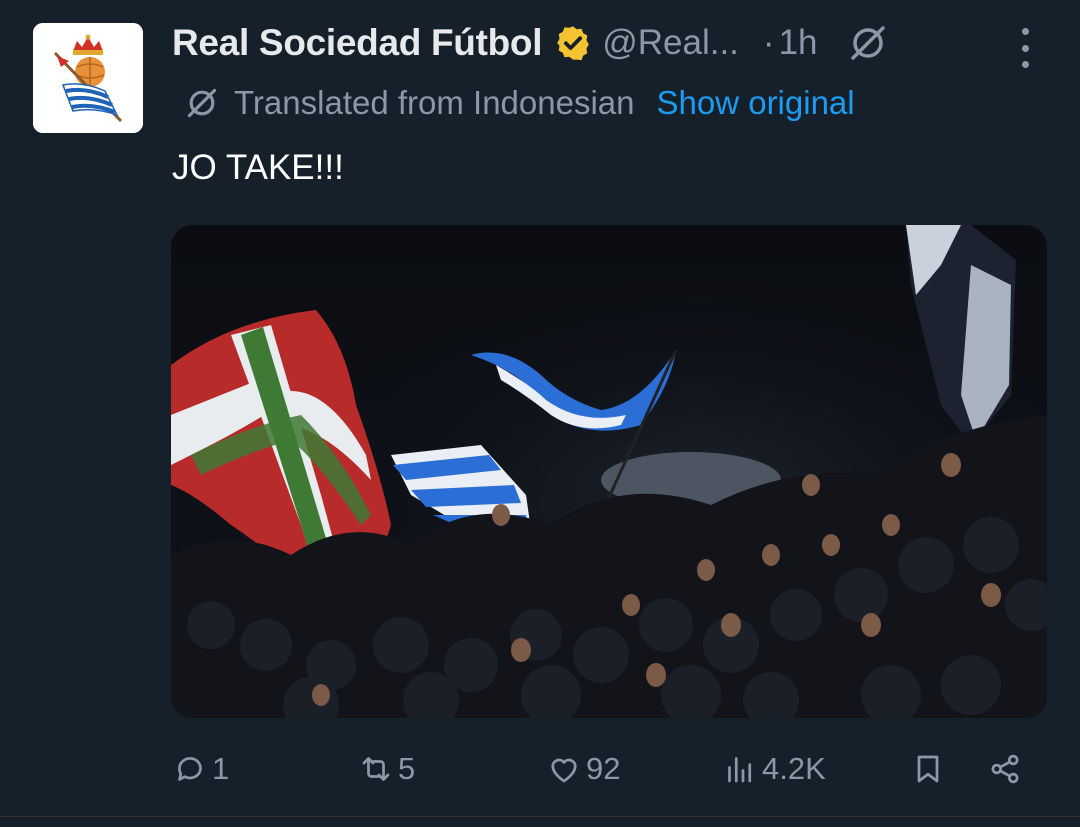  What do you see at coordinates (221, 768) in the screenshot?
I see `reply-count: 1` at bounding box center [221, 768].